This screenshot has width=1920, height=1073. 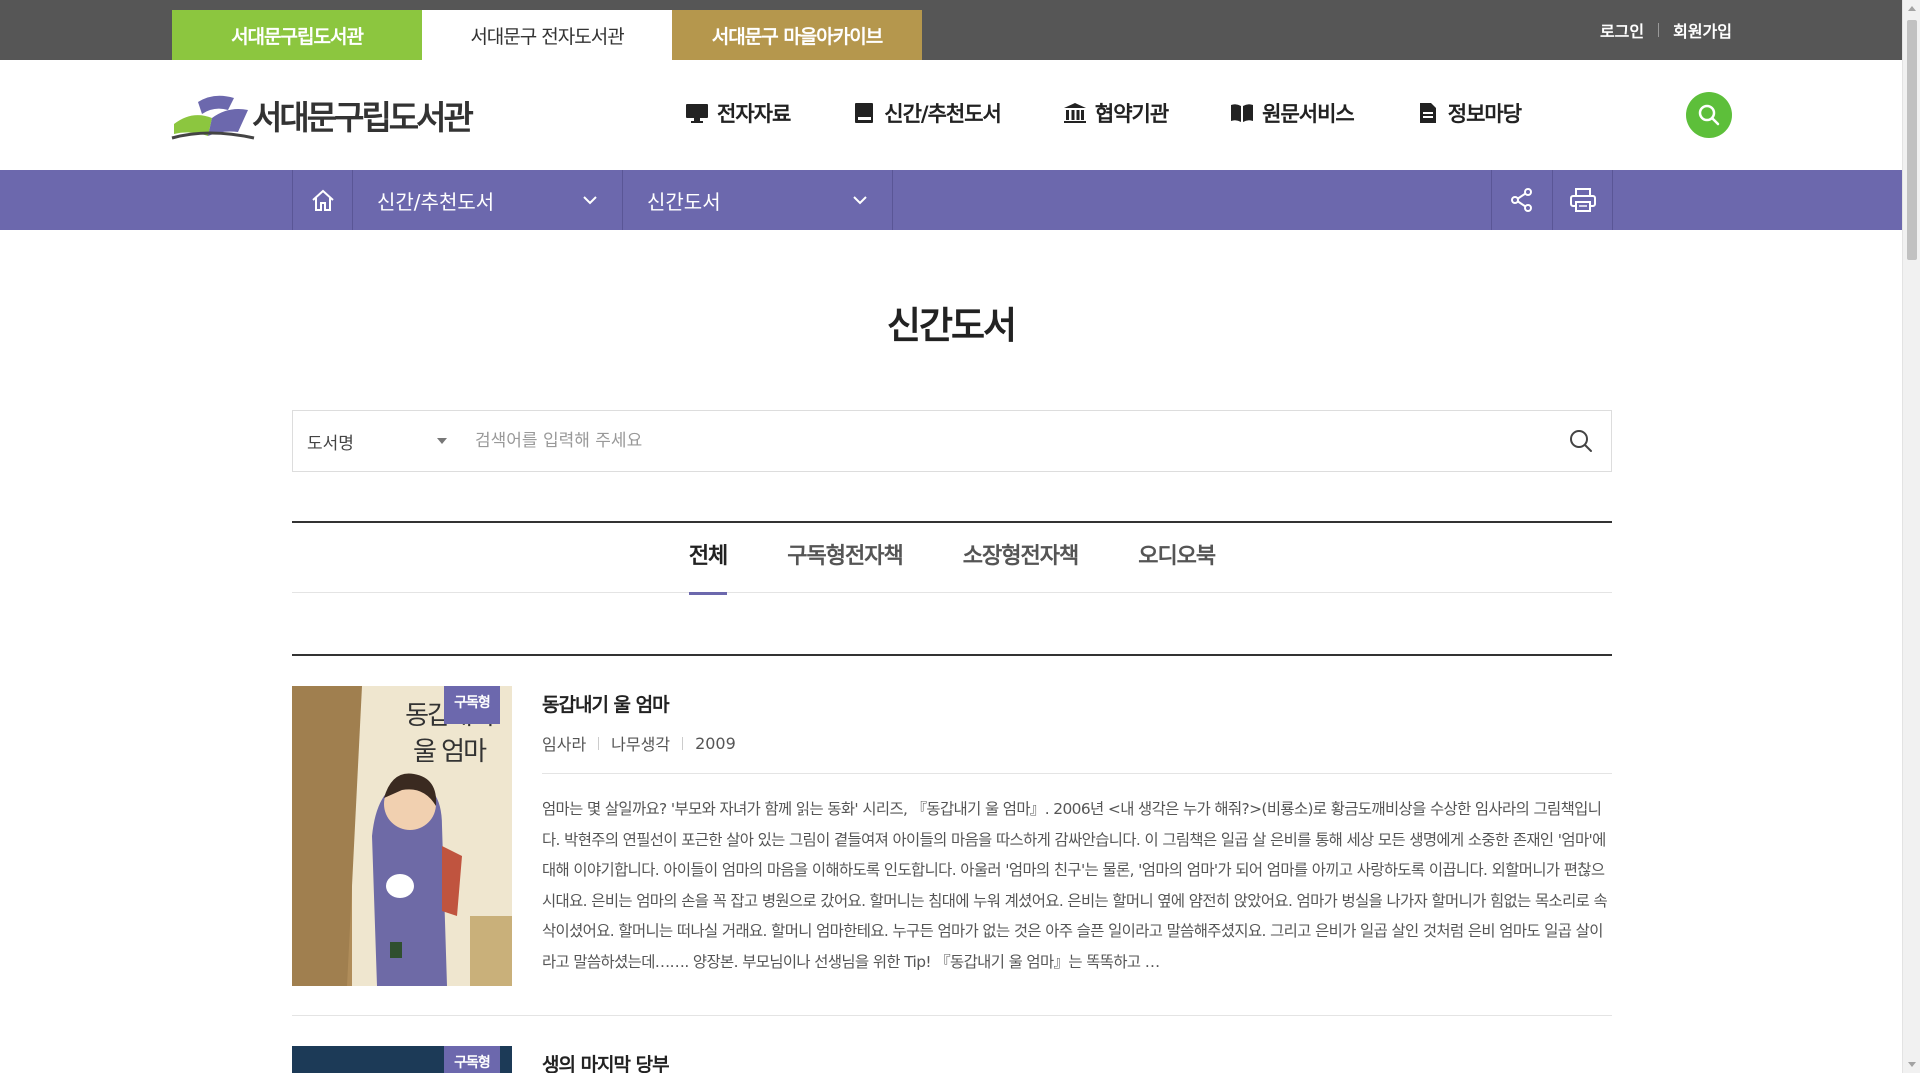 What do you see at coordinates (951, 325) in the screenshot?
I see `page-title: 신간도서` at bounding box center [951, 325].